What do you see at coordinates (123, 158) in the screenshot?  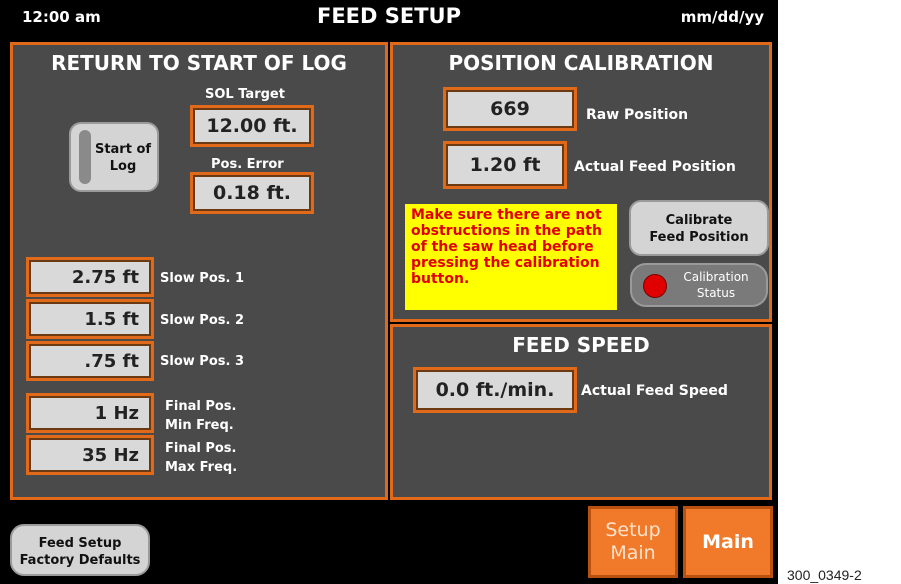 I see `start-of-log-label: Start of Log` at bounding box center [123, 158].